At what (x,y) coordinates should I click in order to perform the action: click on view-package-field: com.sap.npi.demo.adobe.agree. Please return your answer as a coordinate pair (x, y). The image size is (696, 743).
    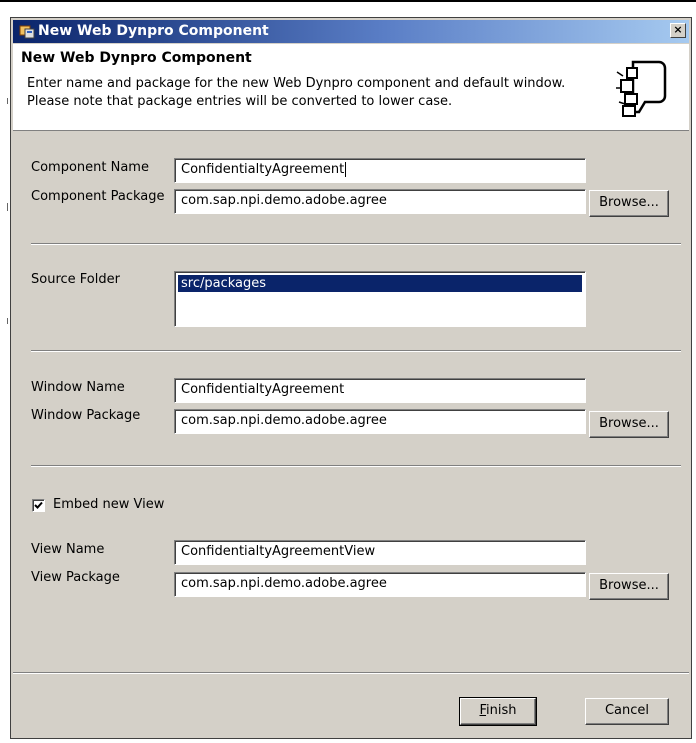
    Looking at the image, I should click on (380, 584).